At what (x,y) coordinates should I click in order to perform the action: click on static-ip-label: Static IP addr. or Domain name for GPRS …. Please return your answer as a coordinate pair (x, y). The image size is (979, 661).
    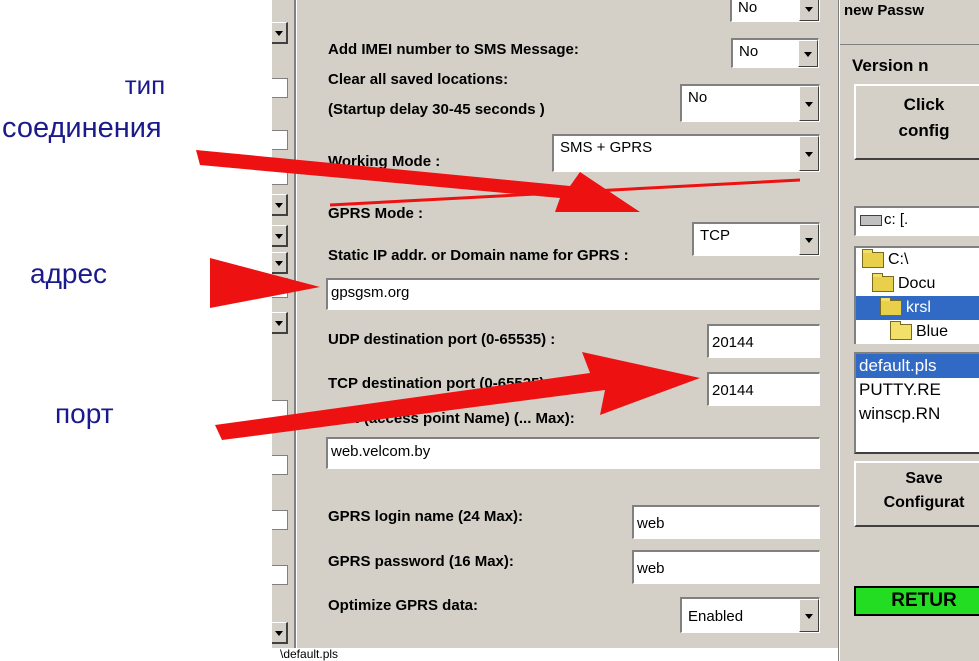
    Looking at the image, I should click on (478, 255).